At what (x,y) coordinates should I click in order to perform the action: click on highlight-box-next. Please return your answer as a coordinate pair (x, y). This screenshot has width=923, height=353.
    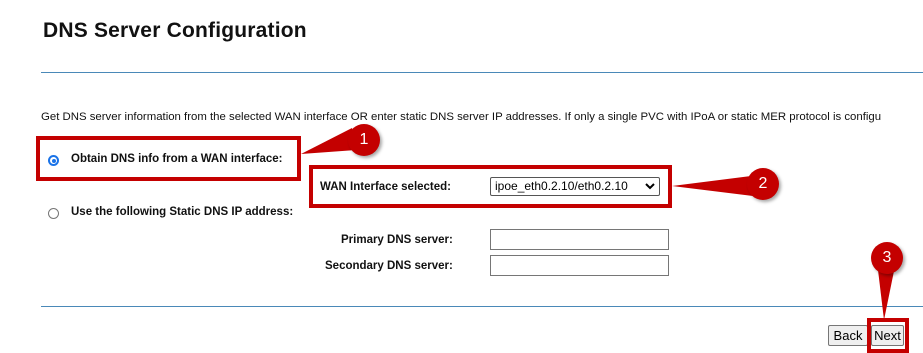
    Looking at the image, I should click on (888, 335).